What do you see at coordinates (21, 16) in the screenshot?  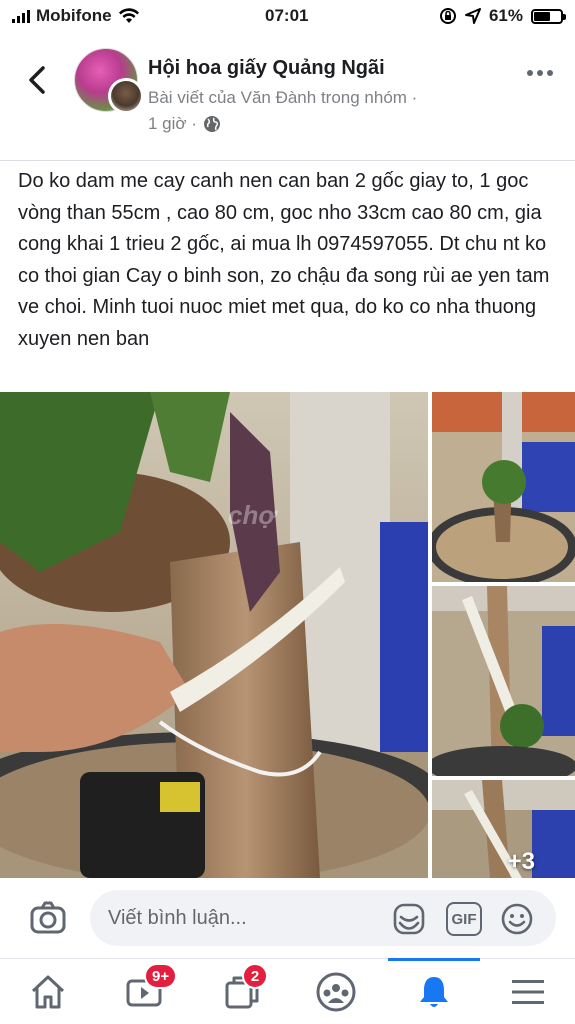 I see `signal-icon` at bounding box center [21, 16].